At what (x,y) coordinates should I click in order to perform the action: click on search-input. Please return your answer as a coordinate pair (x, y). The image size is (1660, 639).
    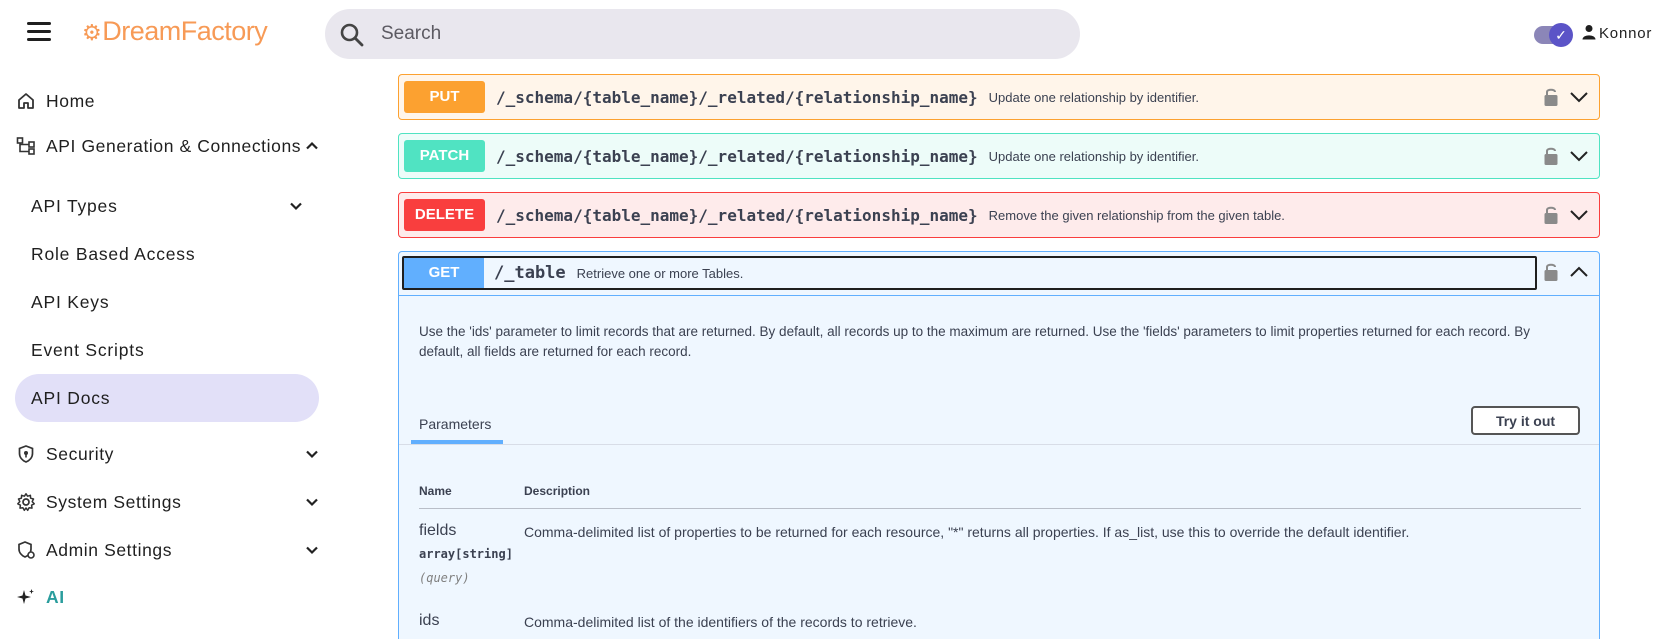
    Looking at the image, I should click on (711, 34).